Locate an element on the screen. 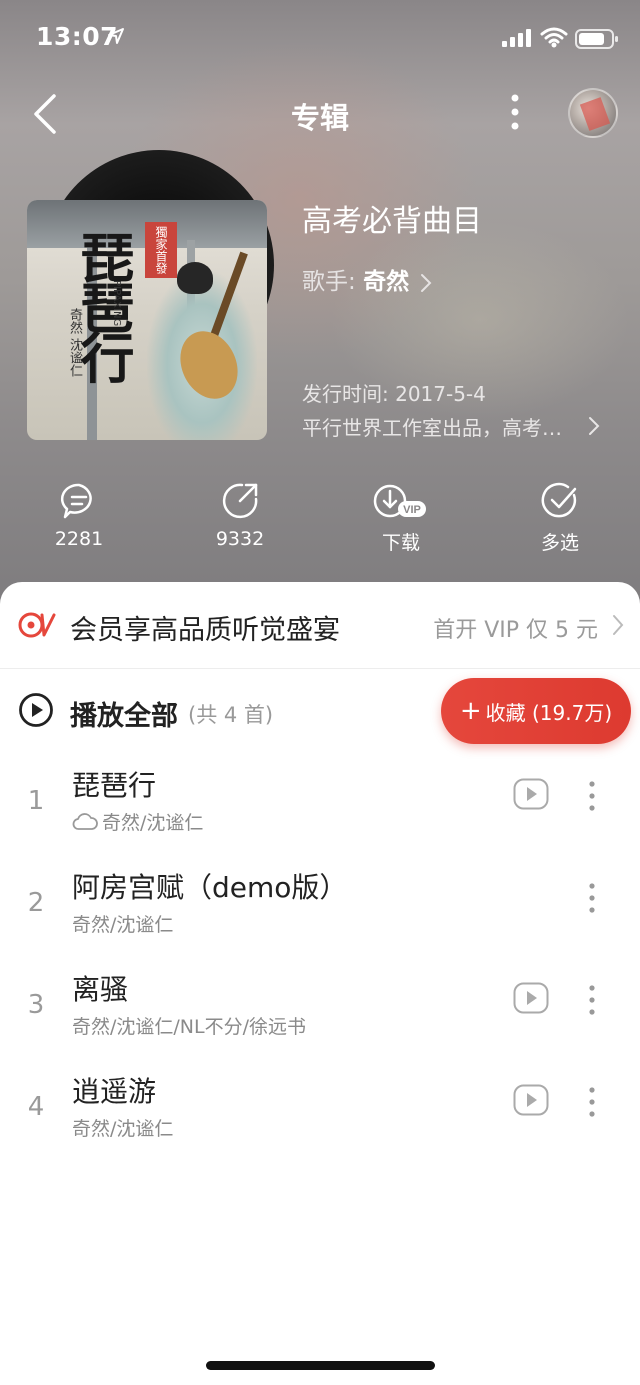  cloud-icon is located at coordinates (85, 821).